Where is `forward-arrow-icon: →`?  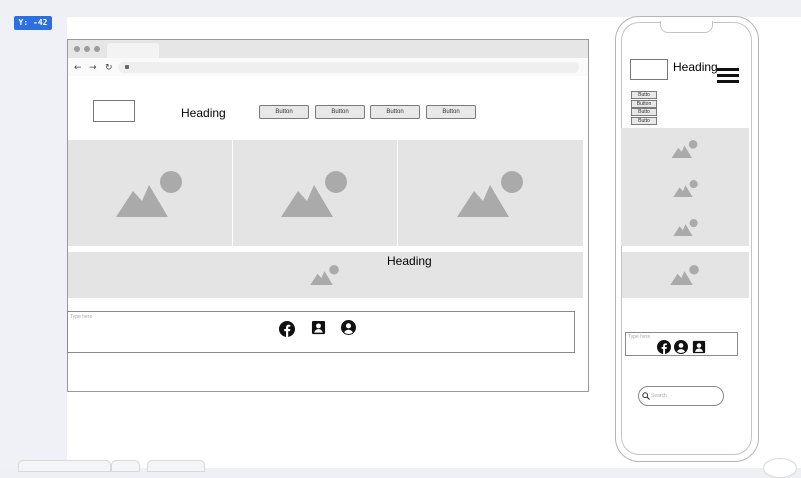
forward-arrow-icon: → is located at coordinates (93, 68).